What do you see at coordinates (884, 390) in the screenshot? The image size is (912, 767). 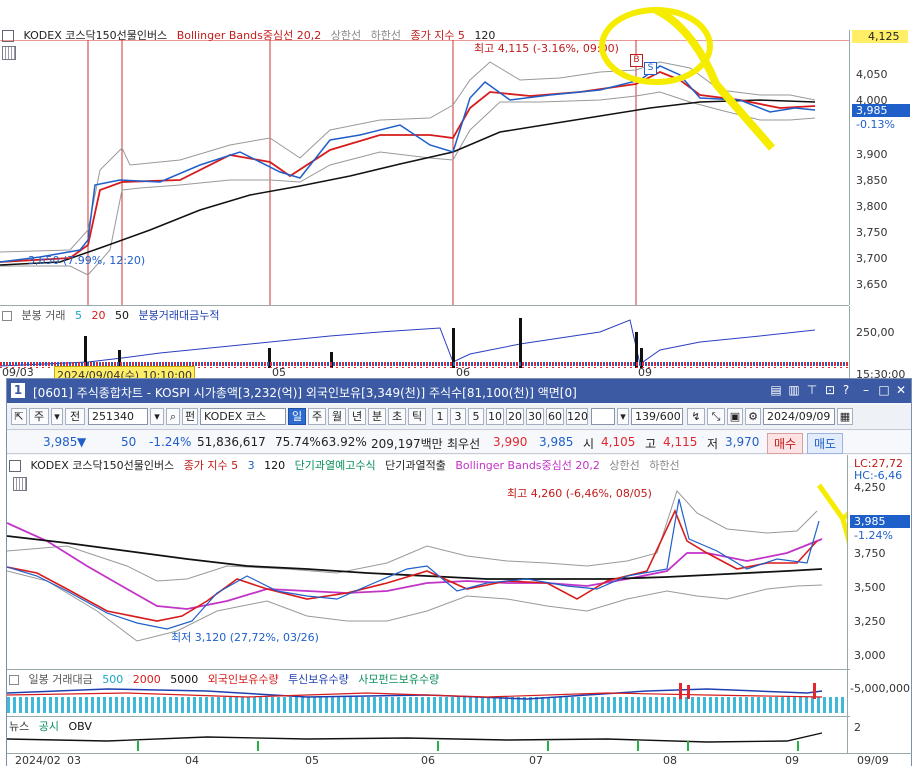 I see `maximize-icon: □` at bounding box center [884, 390].